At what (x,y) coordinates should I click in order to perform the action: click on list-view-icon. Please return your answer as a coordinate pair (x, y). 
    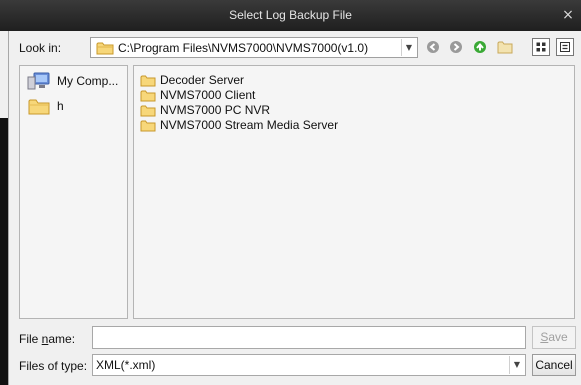
    Looking at the image, I should click on (541, 47).